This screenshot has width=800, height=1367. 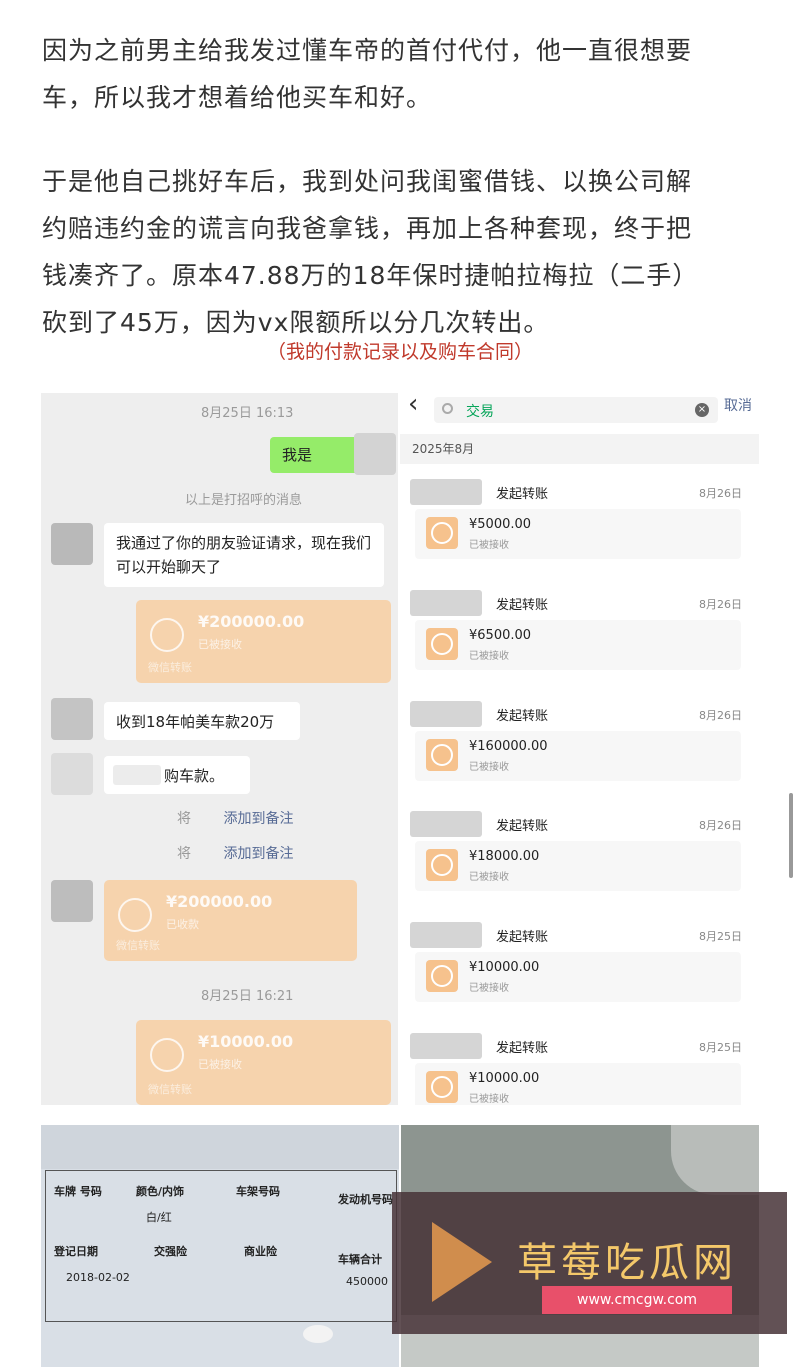 What do you see at coordinates (413, 406) in the screenshot?
I see `back-icon: ‹` at bounding box center [413, 406].